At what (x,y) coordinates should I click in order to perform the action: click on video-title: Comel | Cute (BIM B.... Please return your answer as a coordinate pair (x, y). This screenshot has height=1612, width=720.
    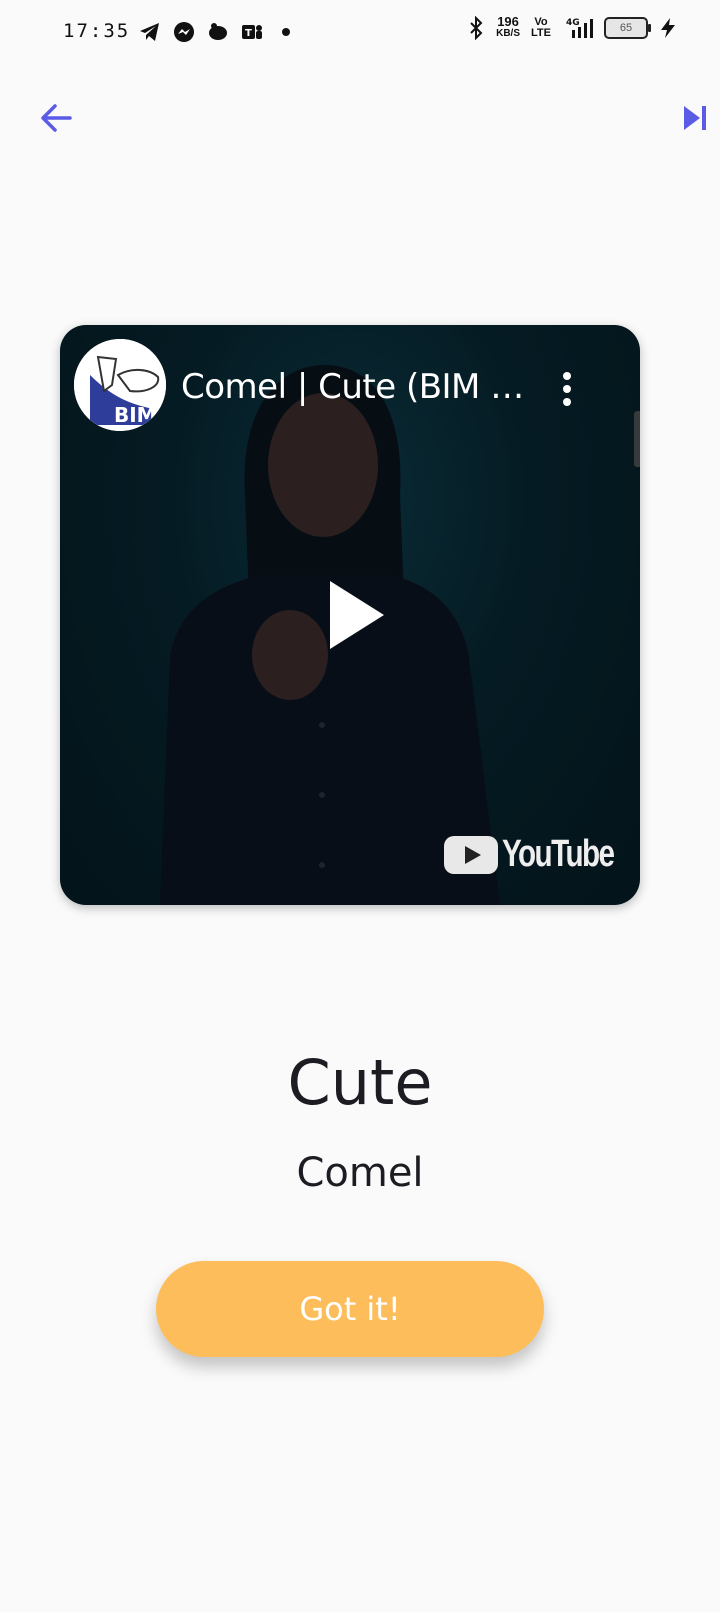
    Looking at the image, I should click on (356, 387).